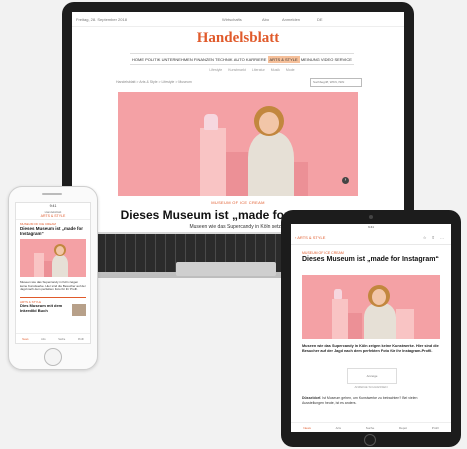  I want to click on subnav-item: Mode, so click(290, 70).